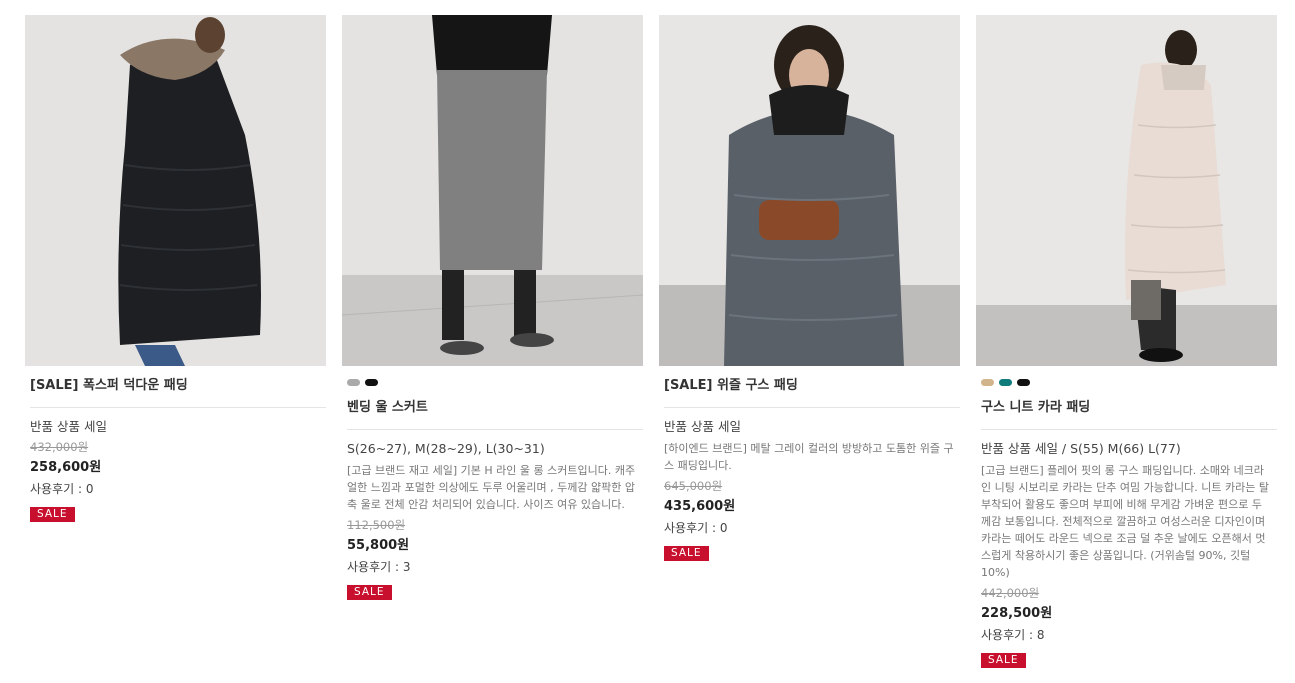 Image resolution: width=1295 pixels, height=683 pixels. Describe the element at coordinates (492, 408) in the screenshot. I see `product-name: 벤딩 울 스커트` at that location.